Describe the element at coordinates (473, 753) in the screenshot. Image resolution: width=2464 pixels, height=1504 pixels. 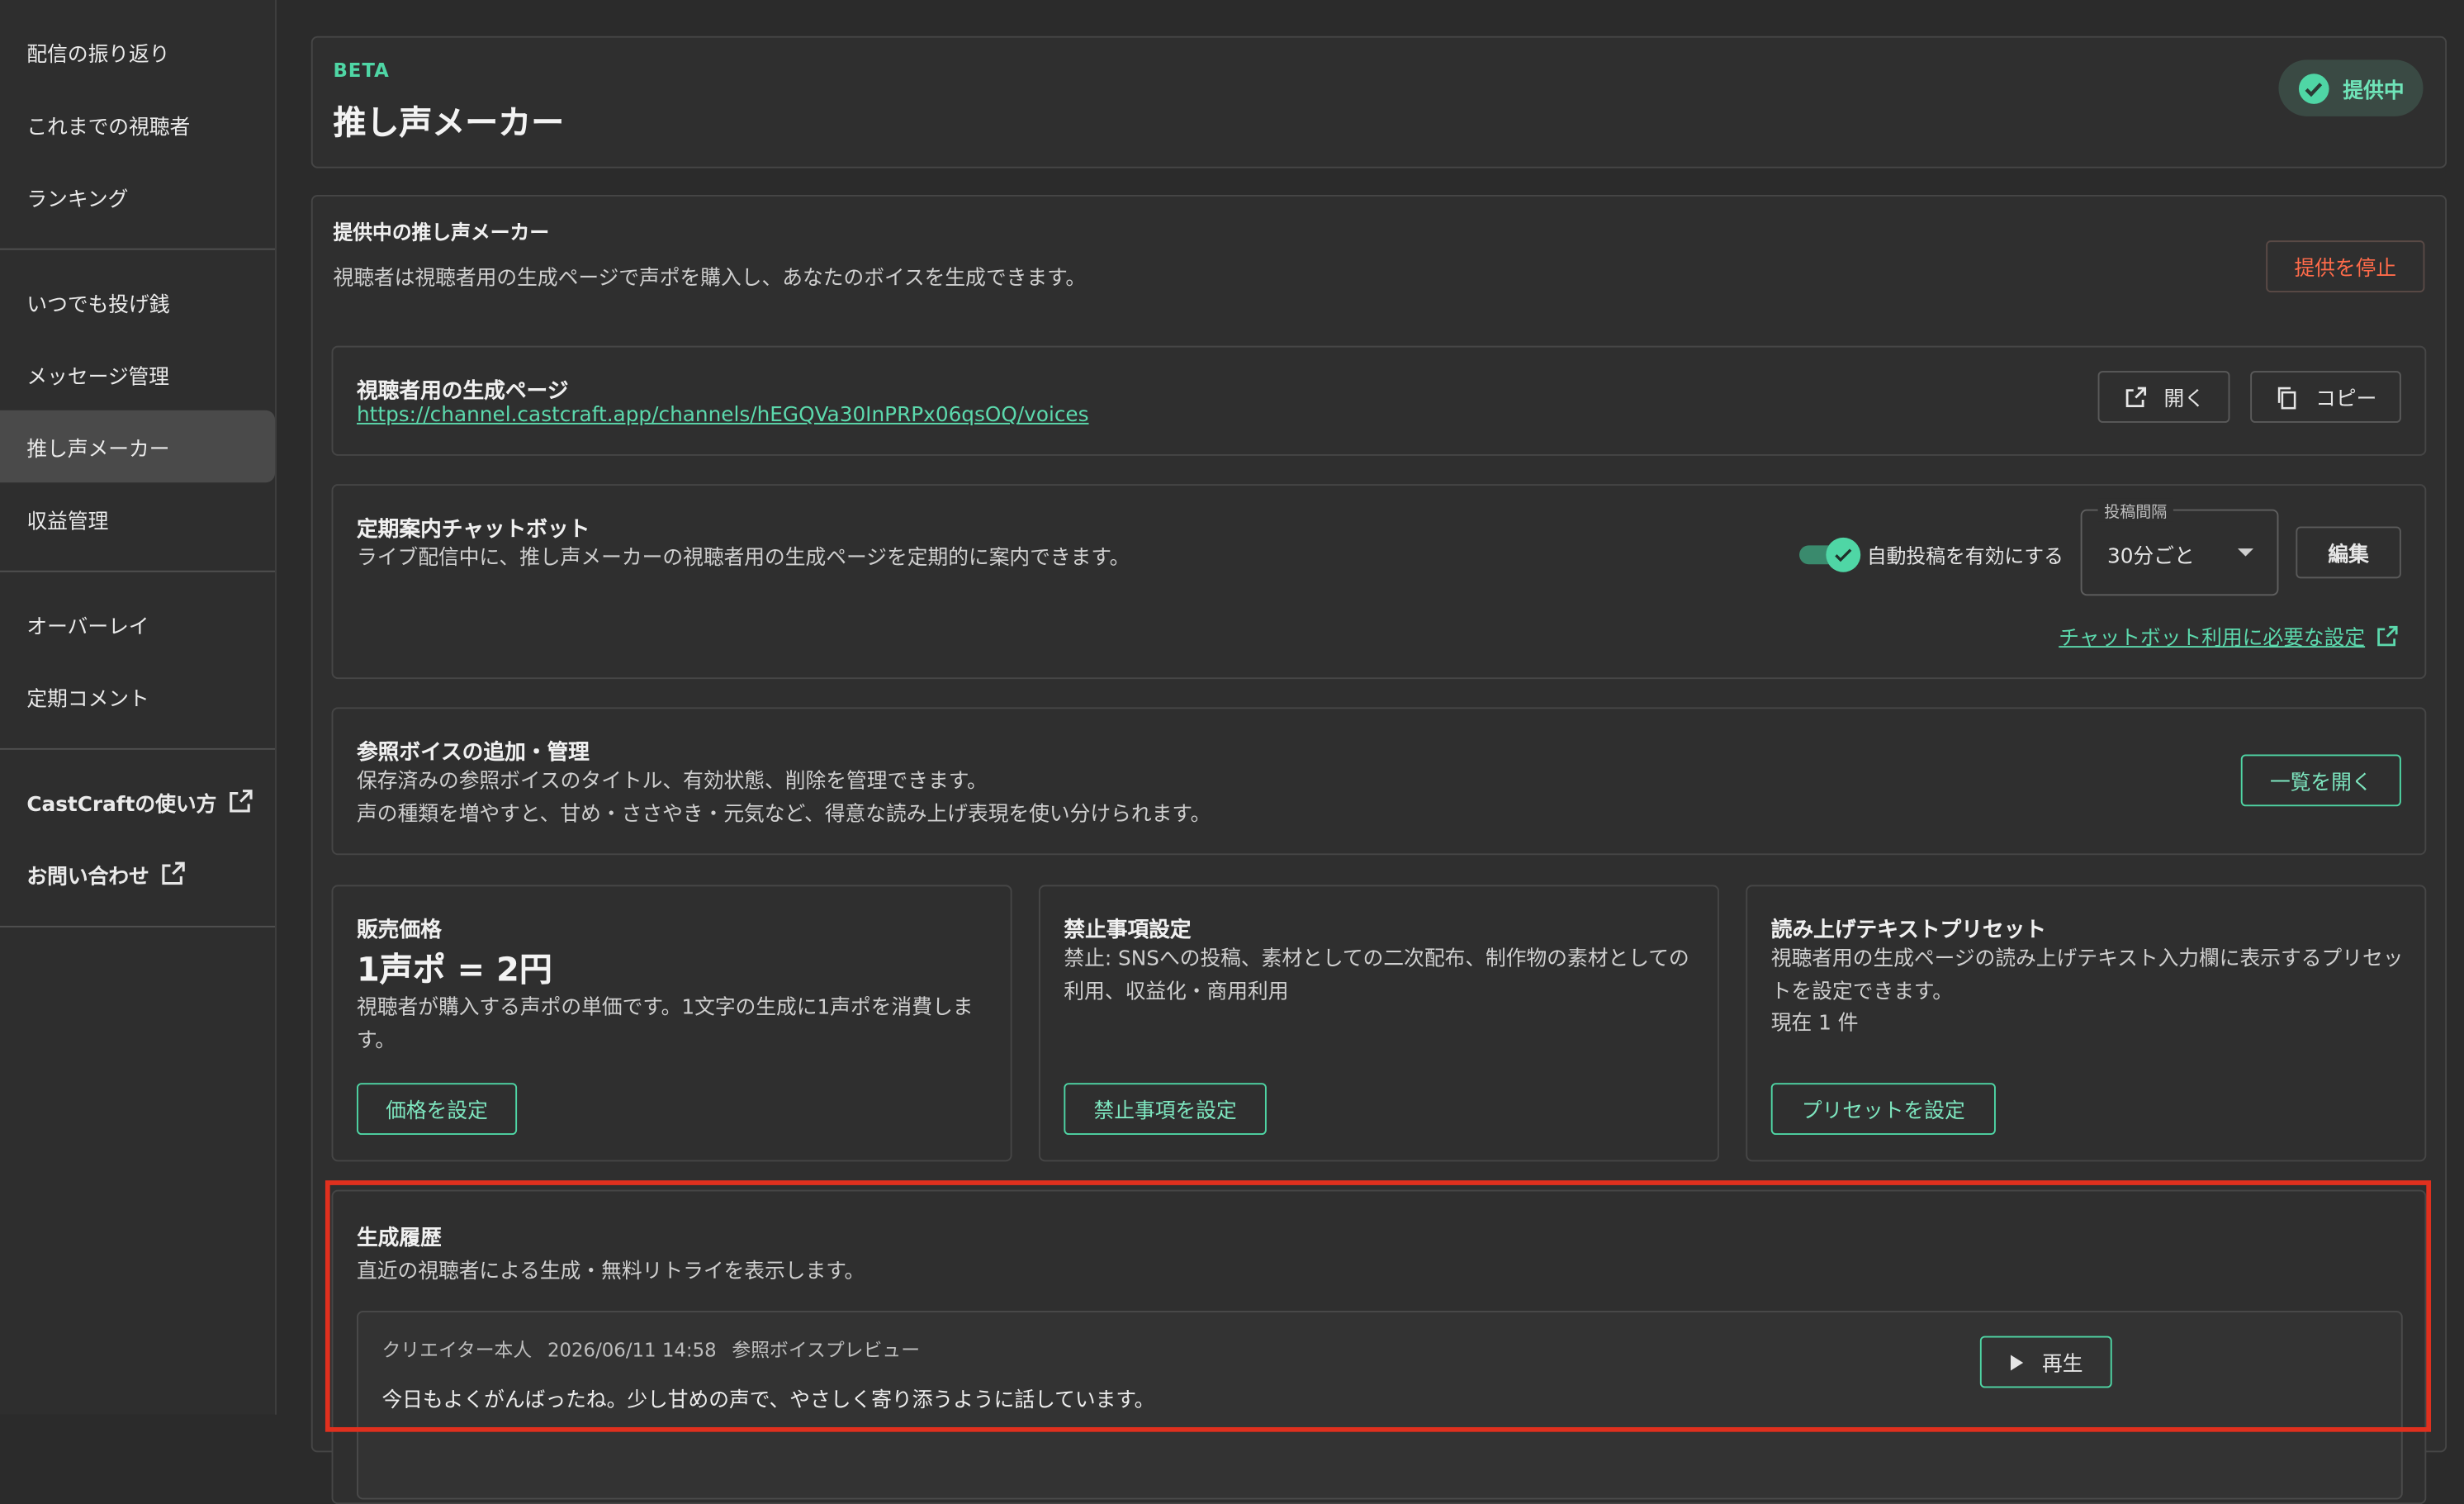
I see `reference-title: 参照ボイスの追加・管理` at that location.